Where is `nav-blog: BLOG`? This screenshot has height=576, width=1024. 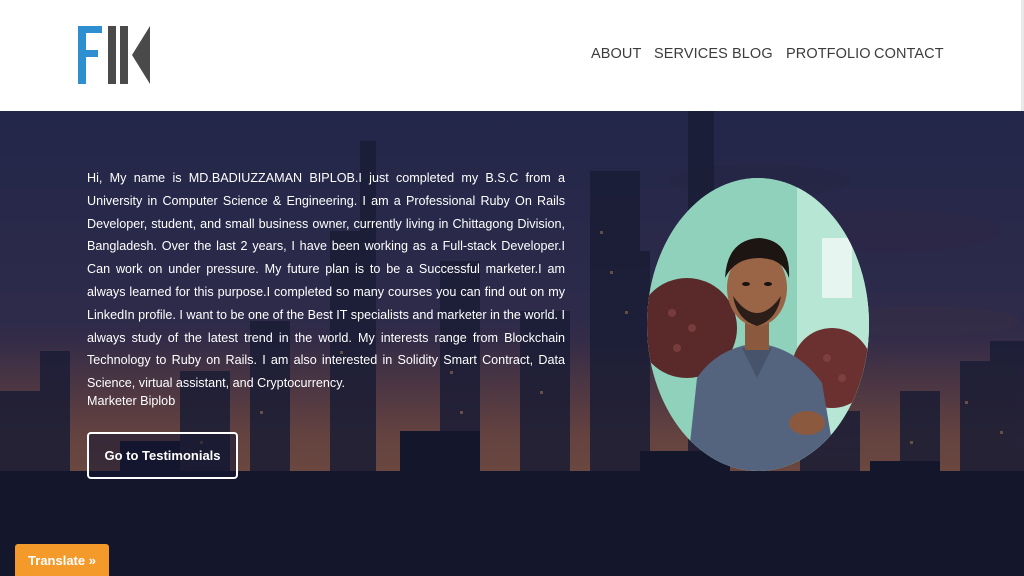 nav-blog: BLOG is located at coordinates (752, 54).